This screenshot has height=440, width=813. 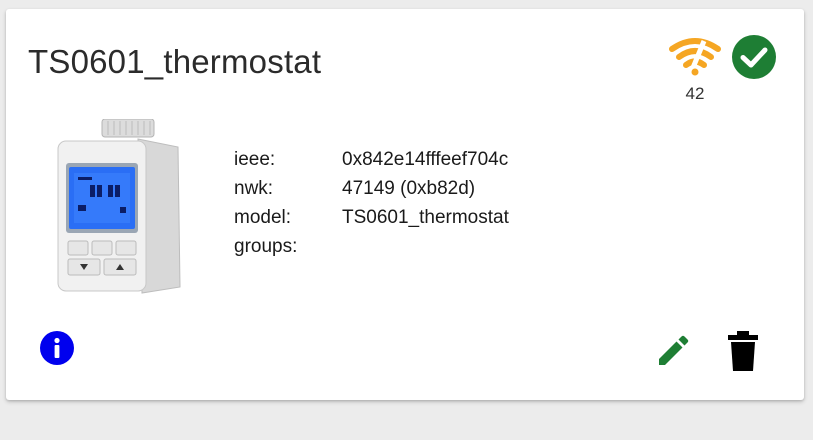 I want to click on detail-row-groups: groups:, so click(x=371, y=246).